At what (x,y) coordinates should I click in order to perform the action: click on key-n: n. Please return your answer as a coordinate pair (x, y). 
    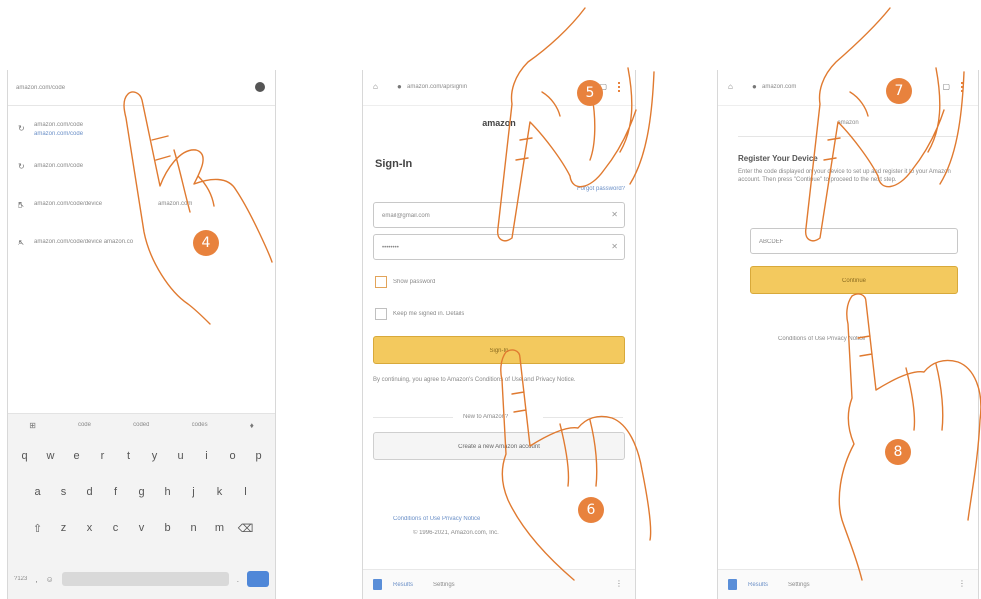
    Looking at the image, I should click on (194, 528).